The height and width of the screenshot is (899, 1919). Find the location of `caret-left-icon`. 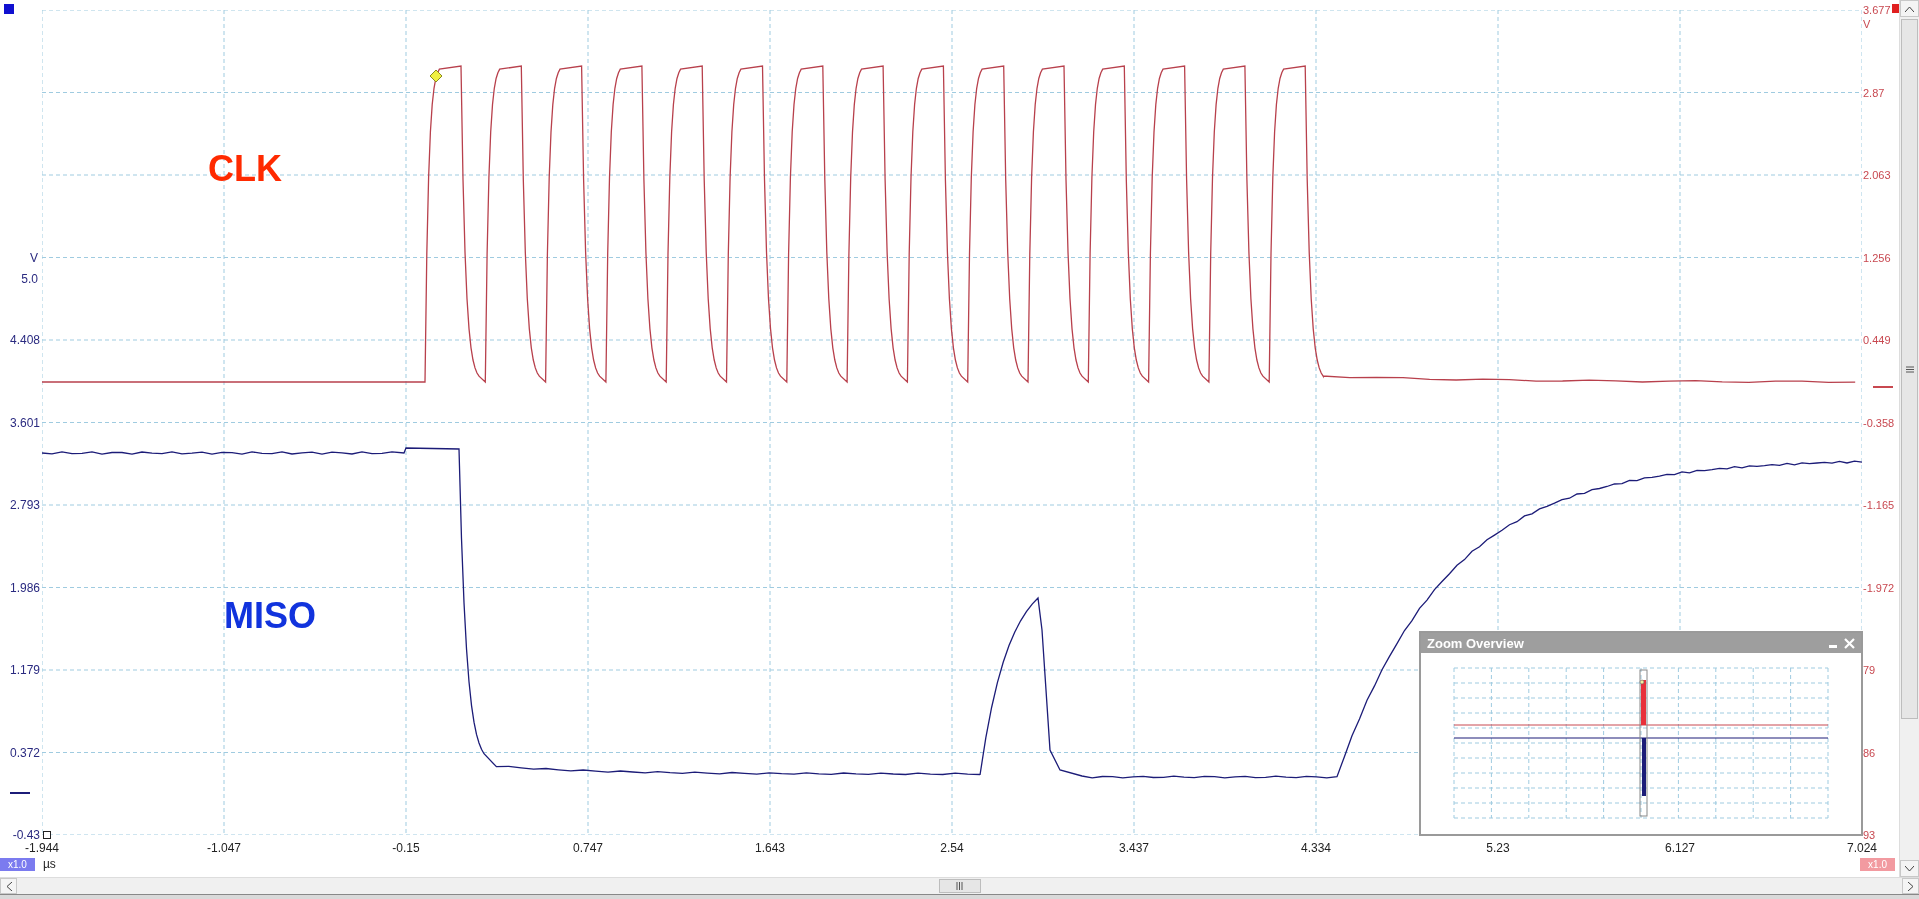

caret-left-icon is located at coordinates (8, 886).